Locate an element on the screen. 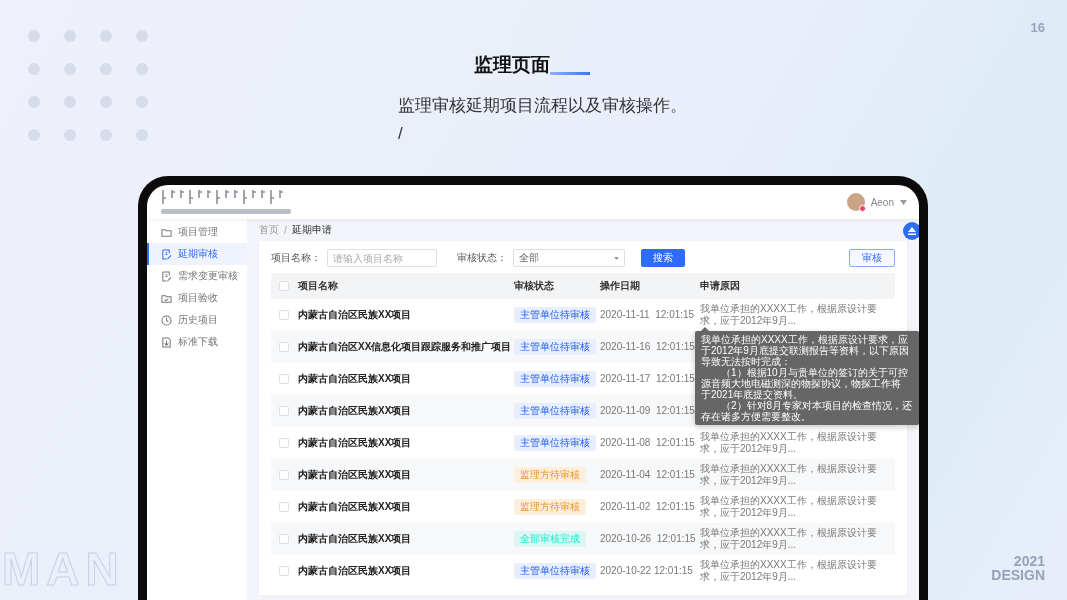  sidebar-item: 历史项目 is located at coordinates (197, 320).